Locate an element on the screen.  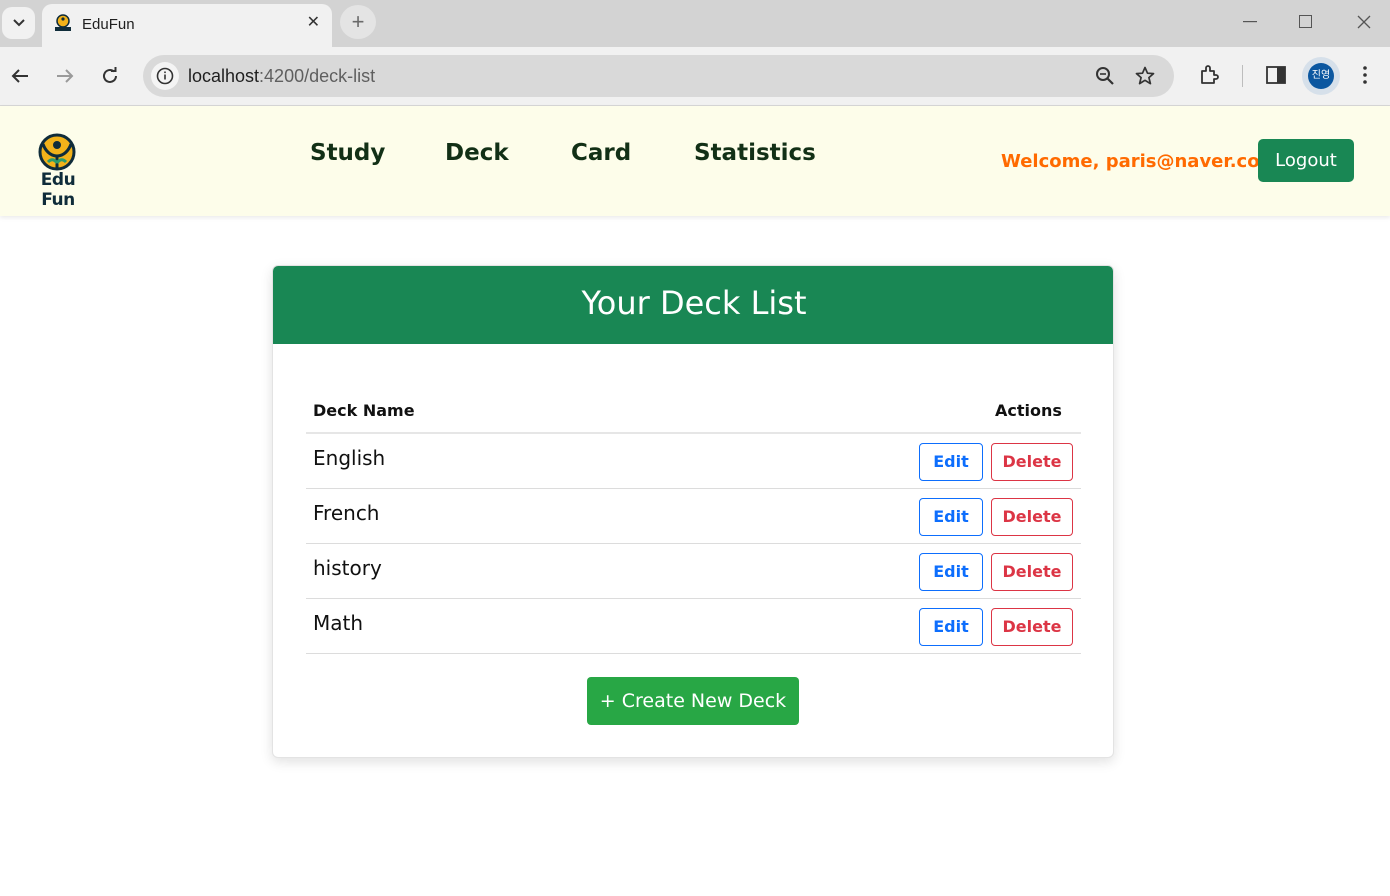
back-icon is located at coordinates (20, 76).